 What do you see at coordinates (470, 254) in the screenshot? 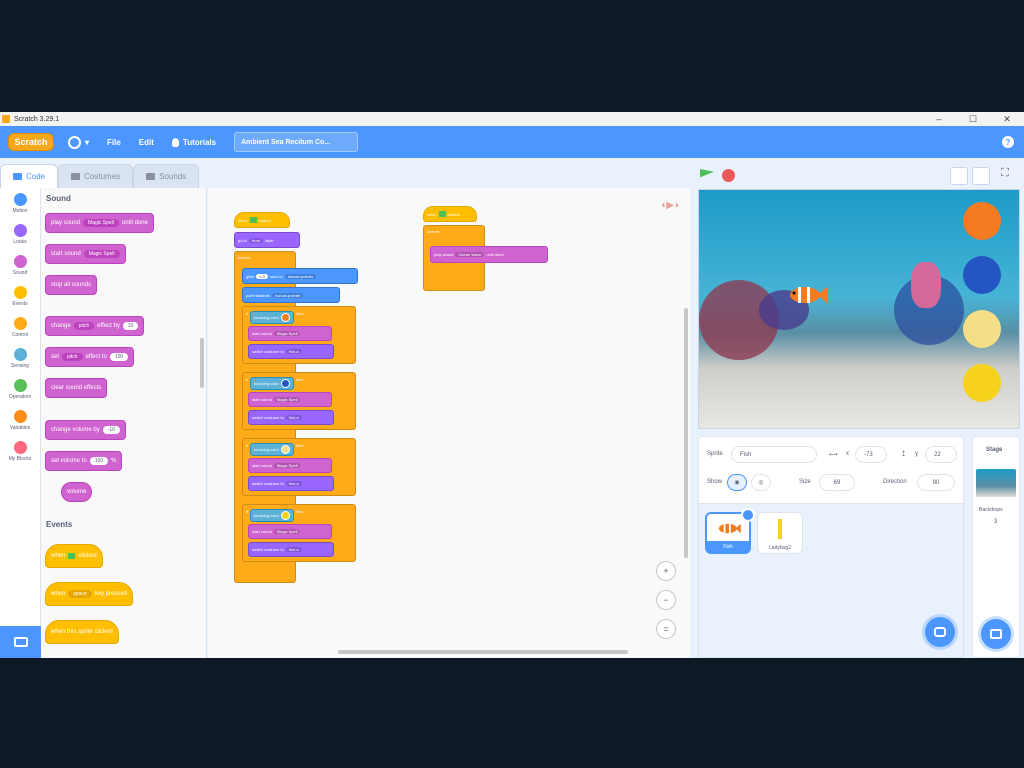
I see `sound-dropdown: Ocean Wave` at bounding box center [470, 254].